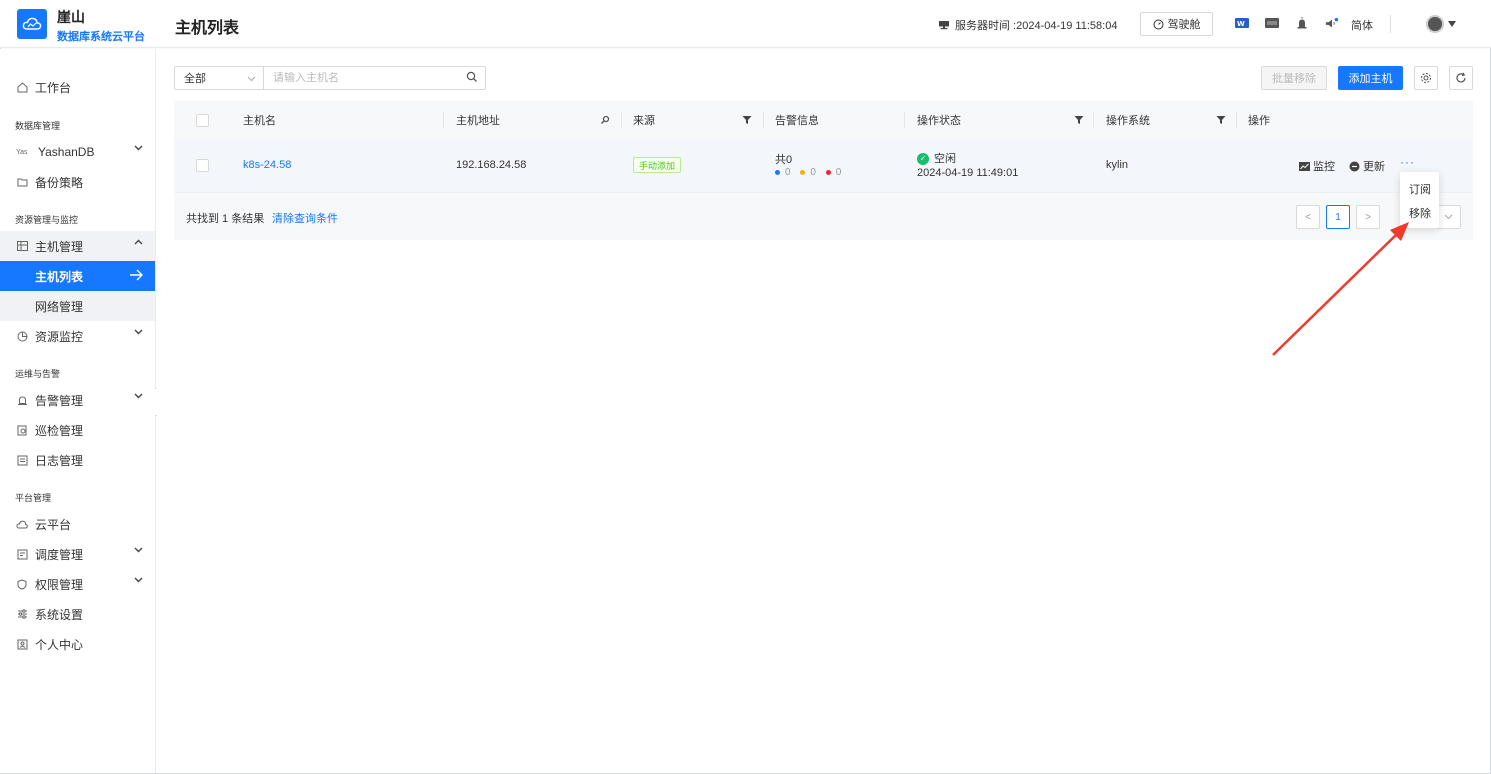  I want to click on inspect-icon, so click(22, 430).